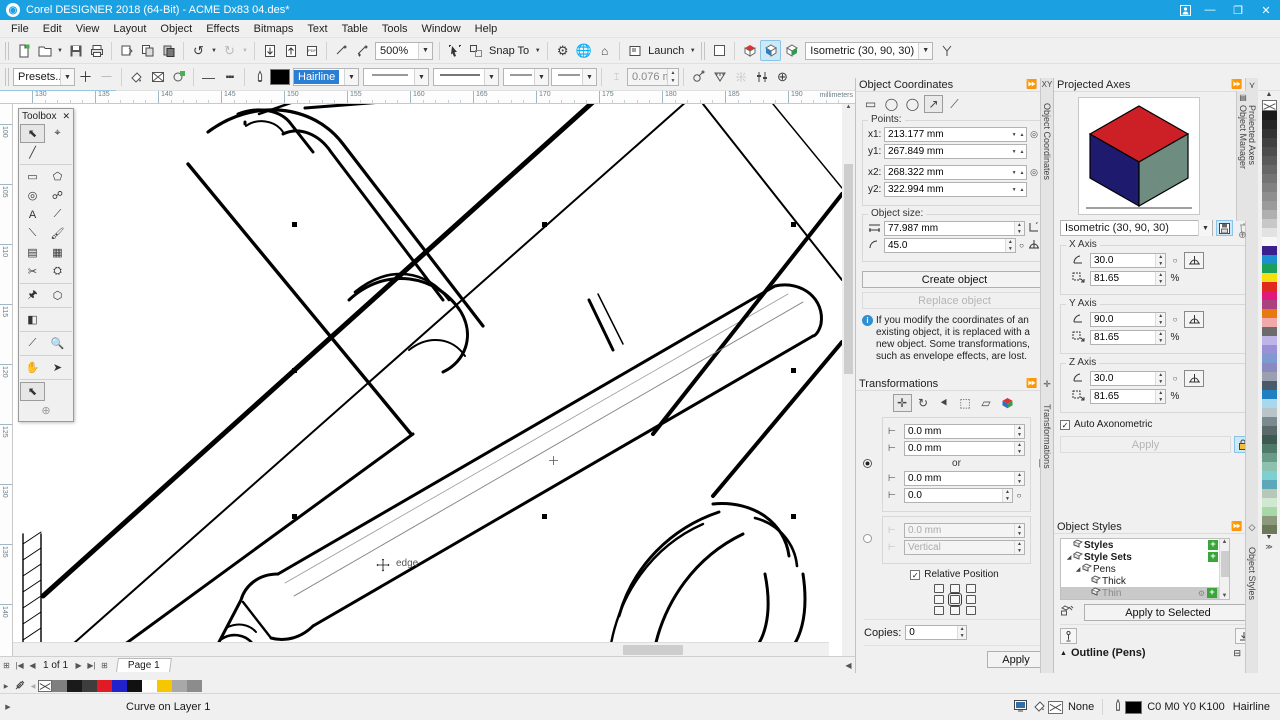  I want to click on no-fill-swatch, so click(45, 686).